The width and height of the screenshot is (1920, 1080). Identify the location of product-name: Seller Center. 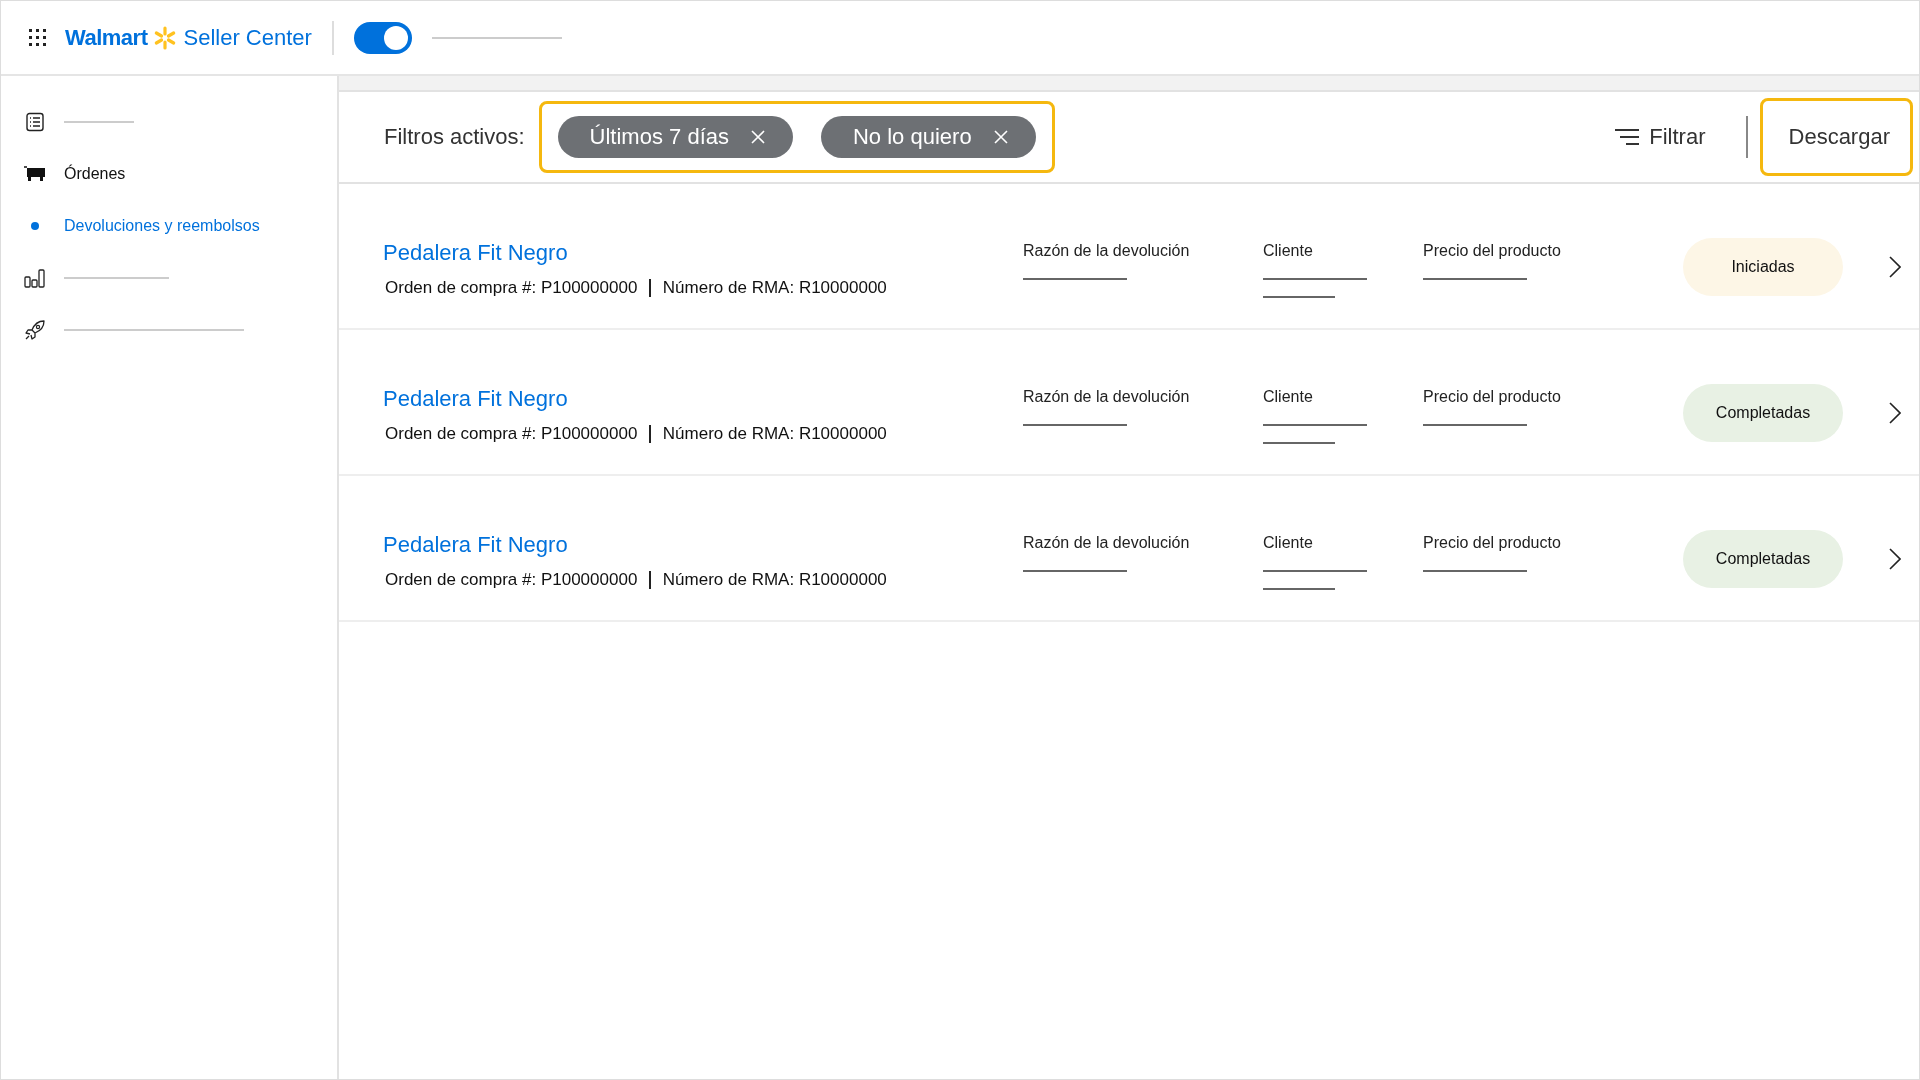
(247, 37).